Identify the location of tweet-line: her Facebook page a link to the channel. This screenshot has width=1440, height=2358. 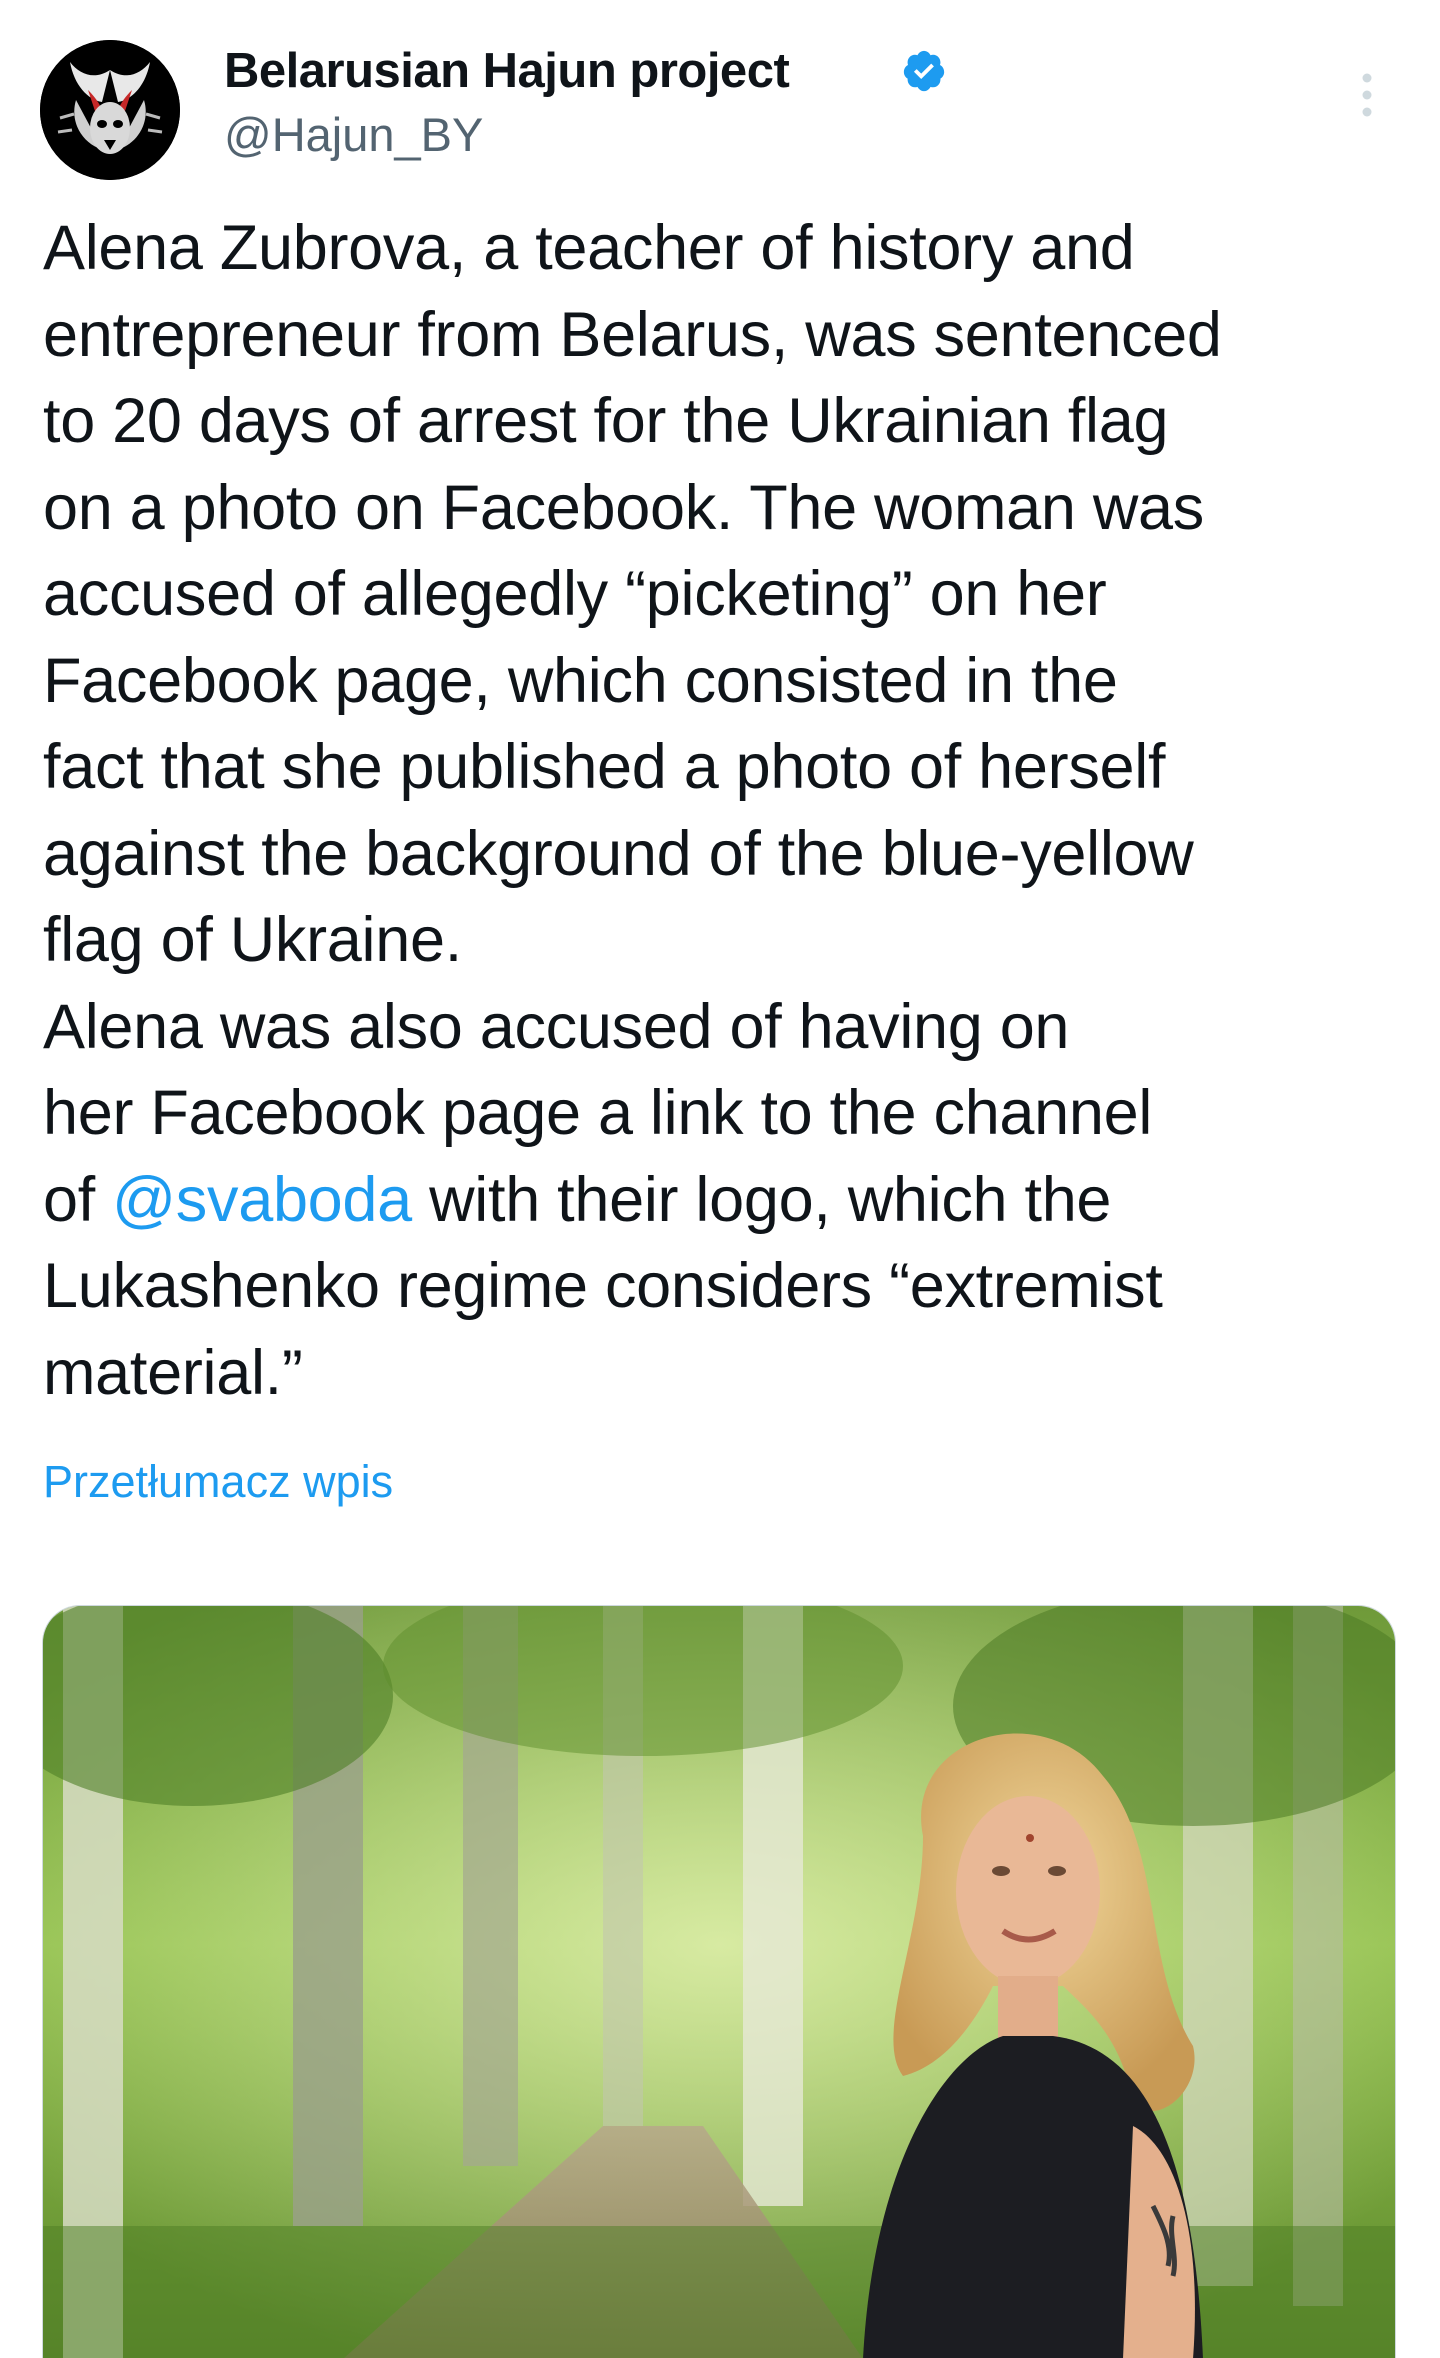
(598, 1113).